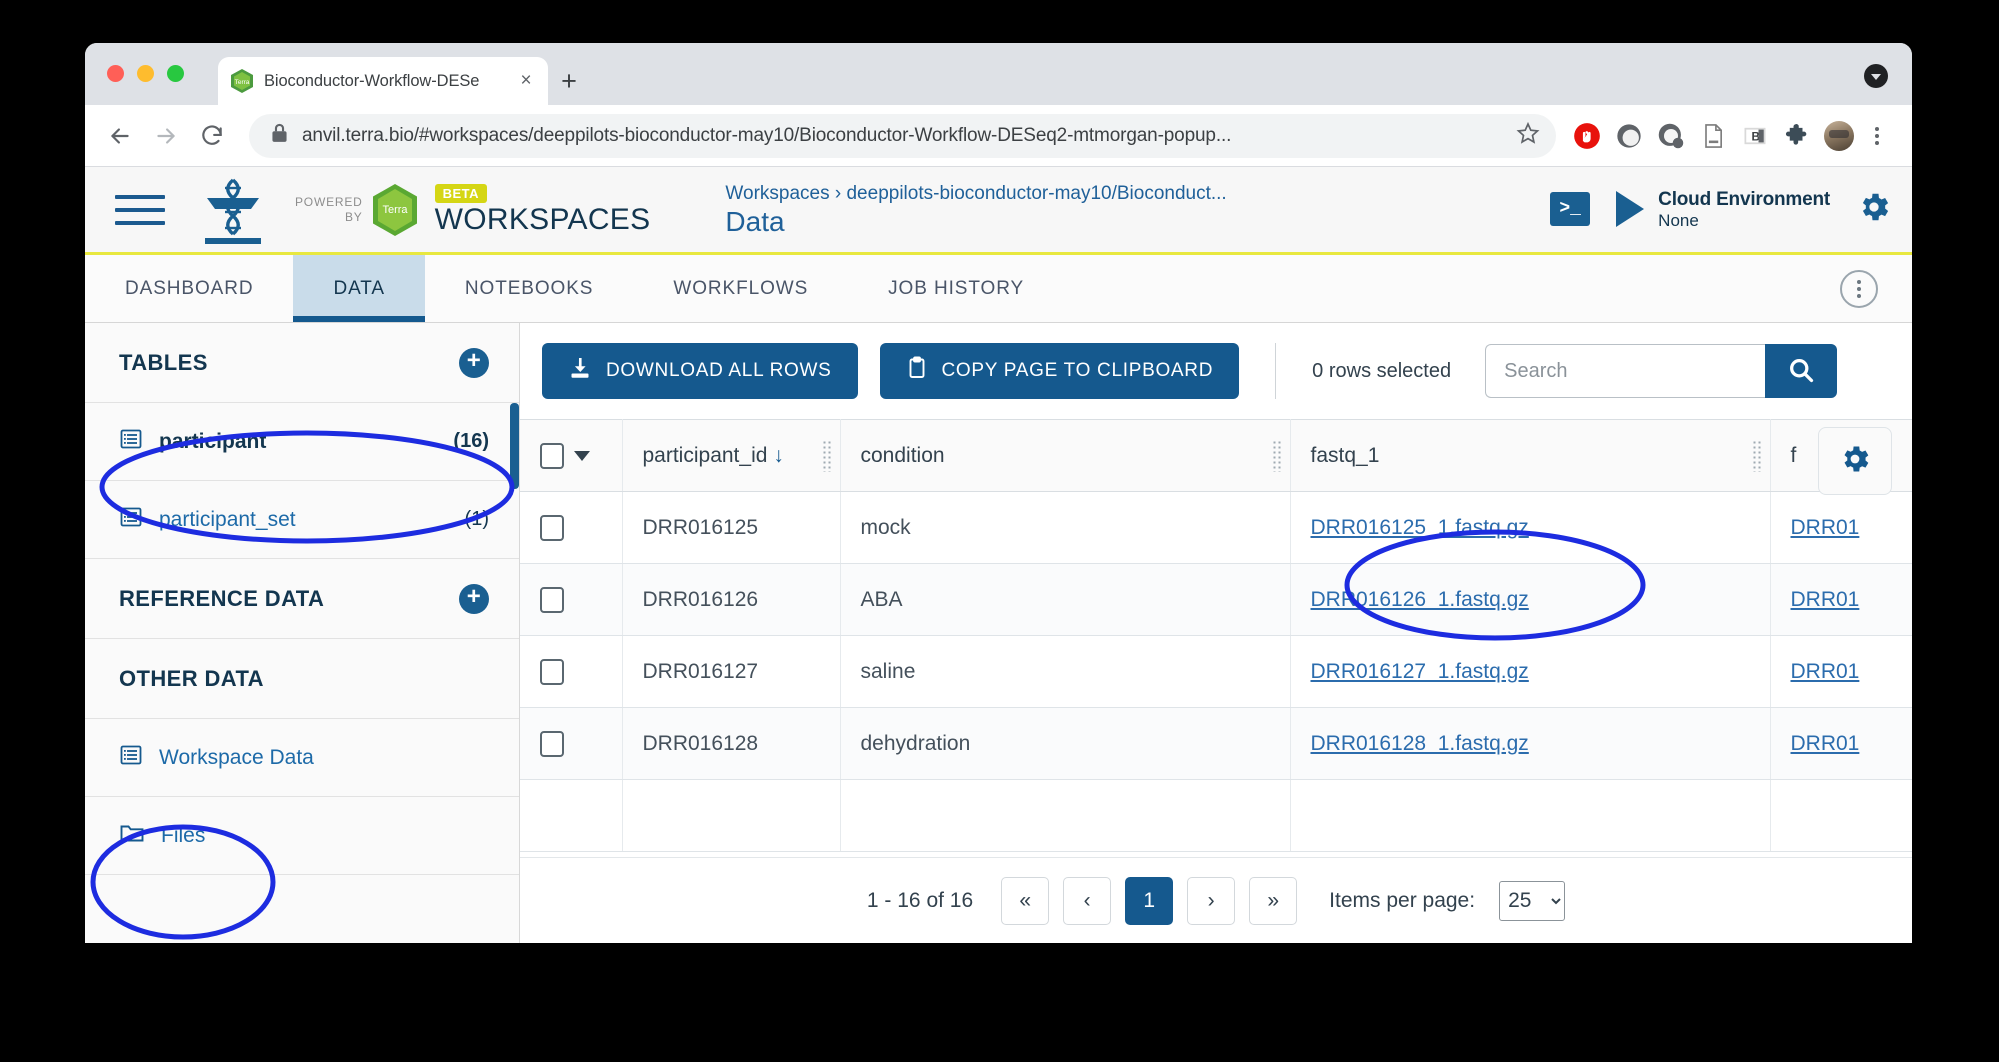 The width and height of the screenshot is (1999, 1062). I want to click on sidebar-section-tables: TABLES +, so click(302, 363).